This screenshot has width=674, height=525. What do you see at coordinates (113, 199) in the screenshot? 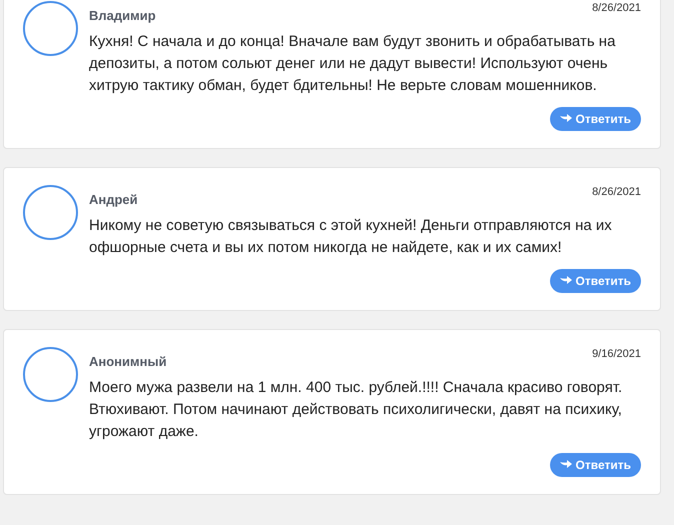
I see `author-name: Андрей` at bounding box center [113, 199].